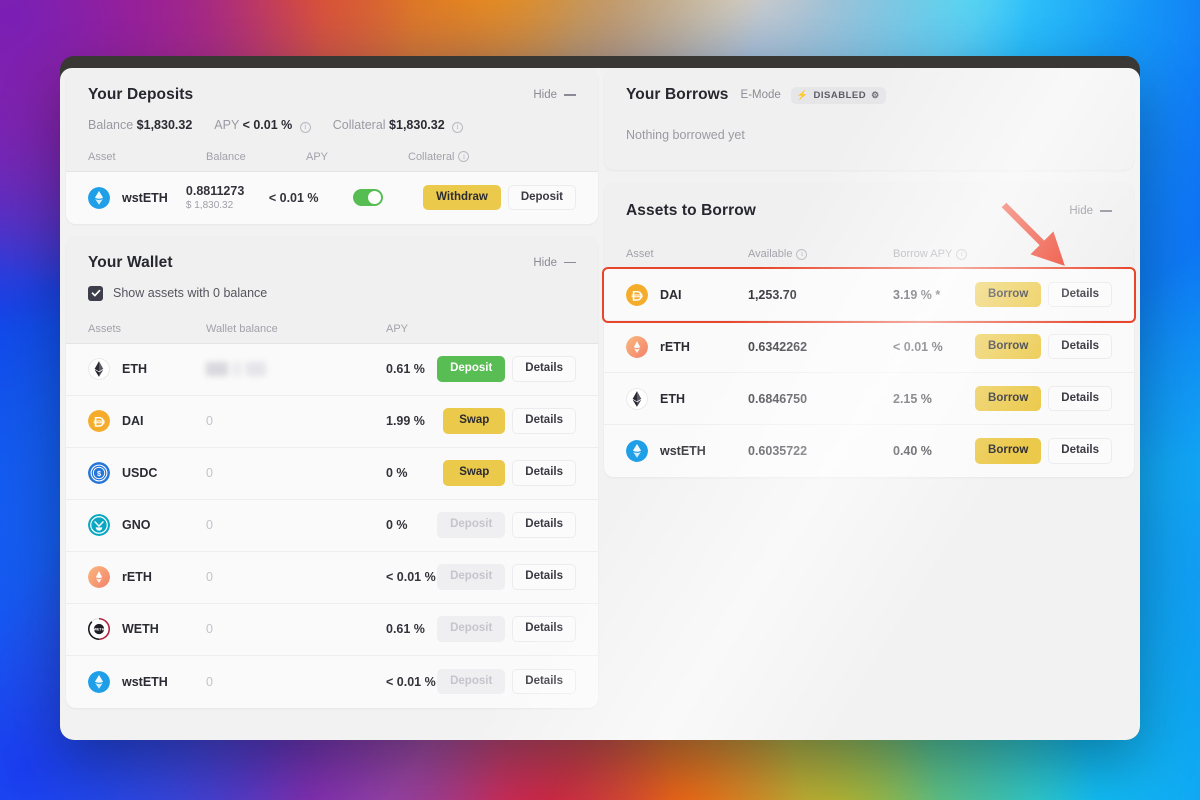 The height and width of the screenshot is (800, 1200). I want to click on assets-to-borrow-hide-button: Hide, so click(1090, 211).